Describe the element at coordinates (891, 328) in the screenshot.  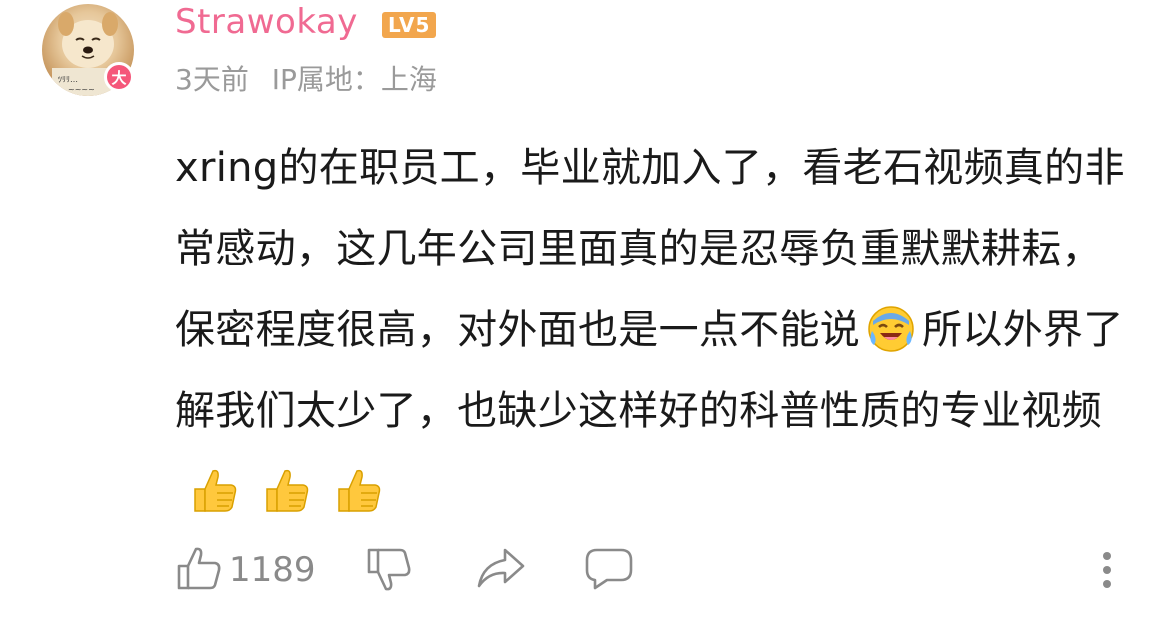
I see `laughing-tears-emoji` at that location.